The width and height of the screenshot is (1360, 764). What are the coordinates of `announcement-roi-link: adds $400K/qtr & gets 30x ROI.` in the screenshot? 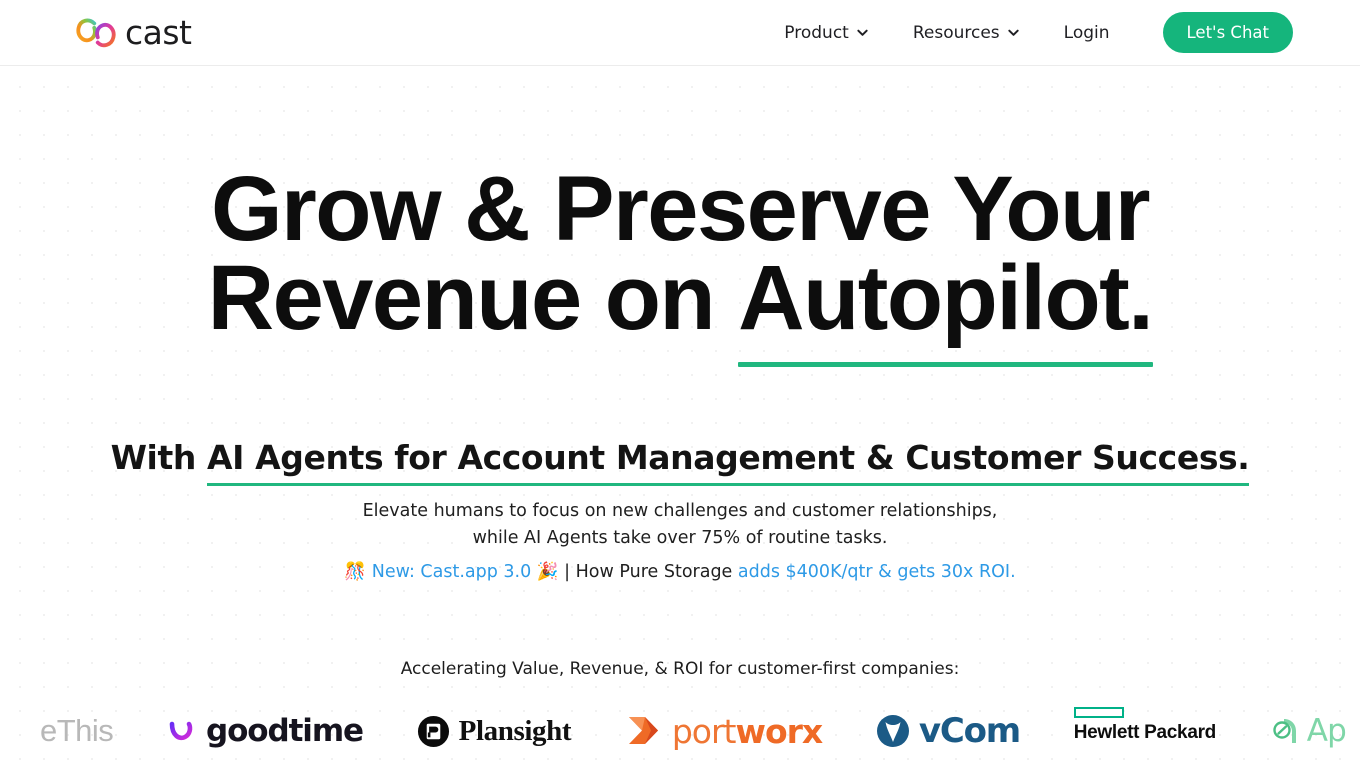 It's located at (877, 572).